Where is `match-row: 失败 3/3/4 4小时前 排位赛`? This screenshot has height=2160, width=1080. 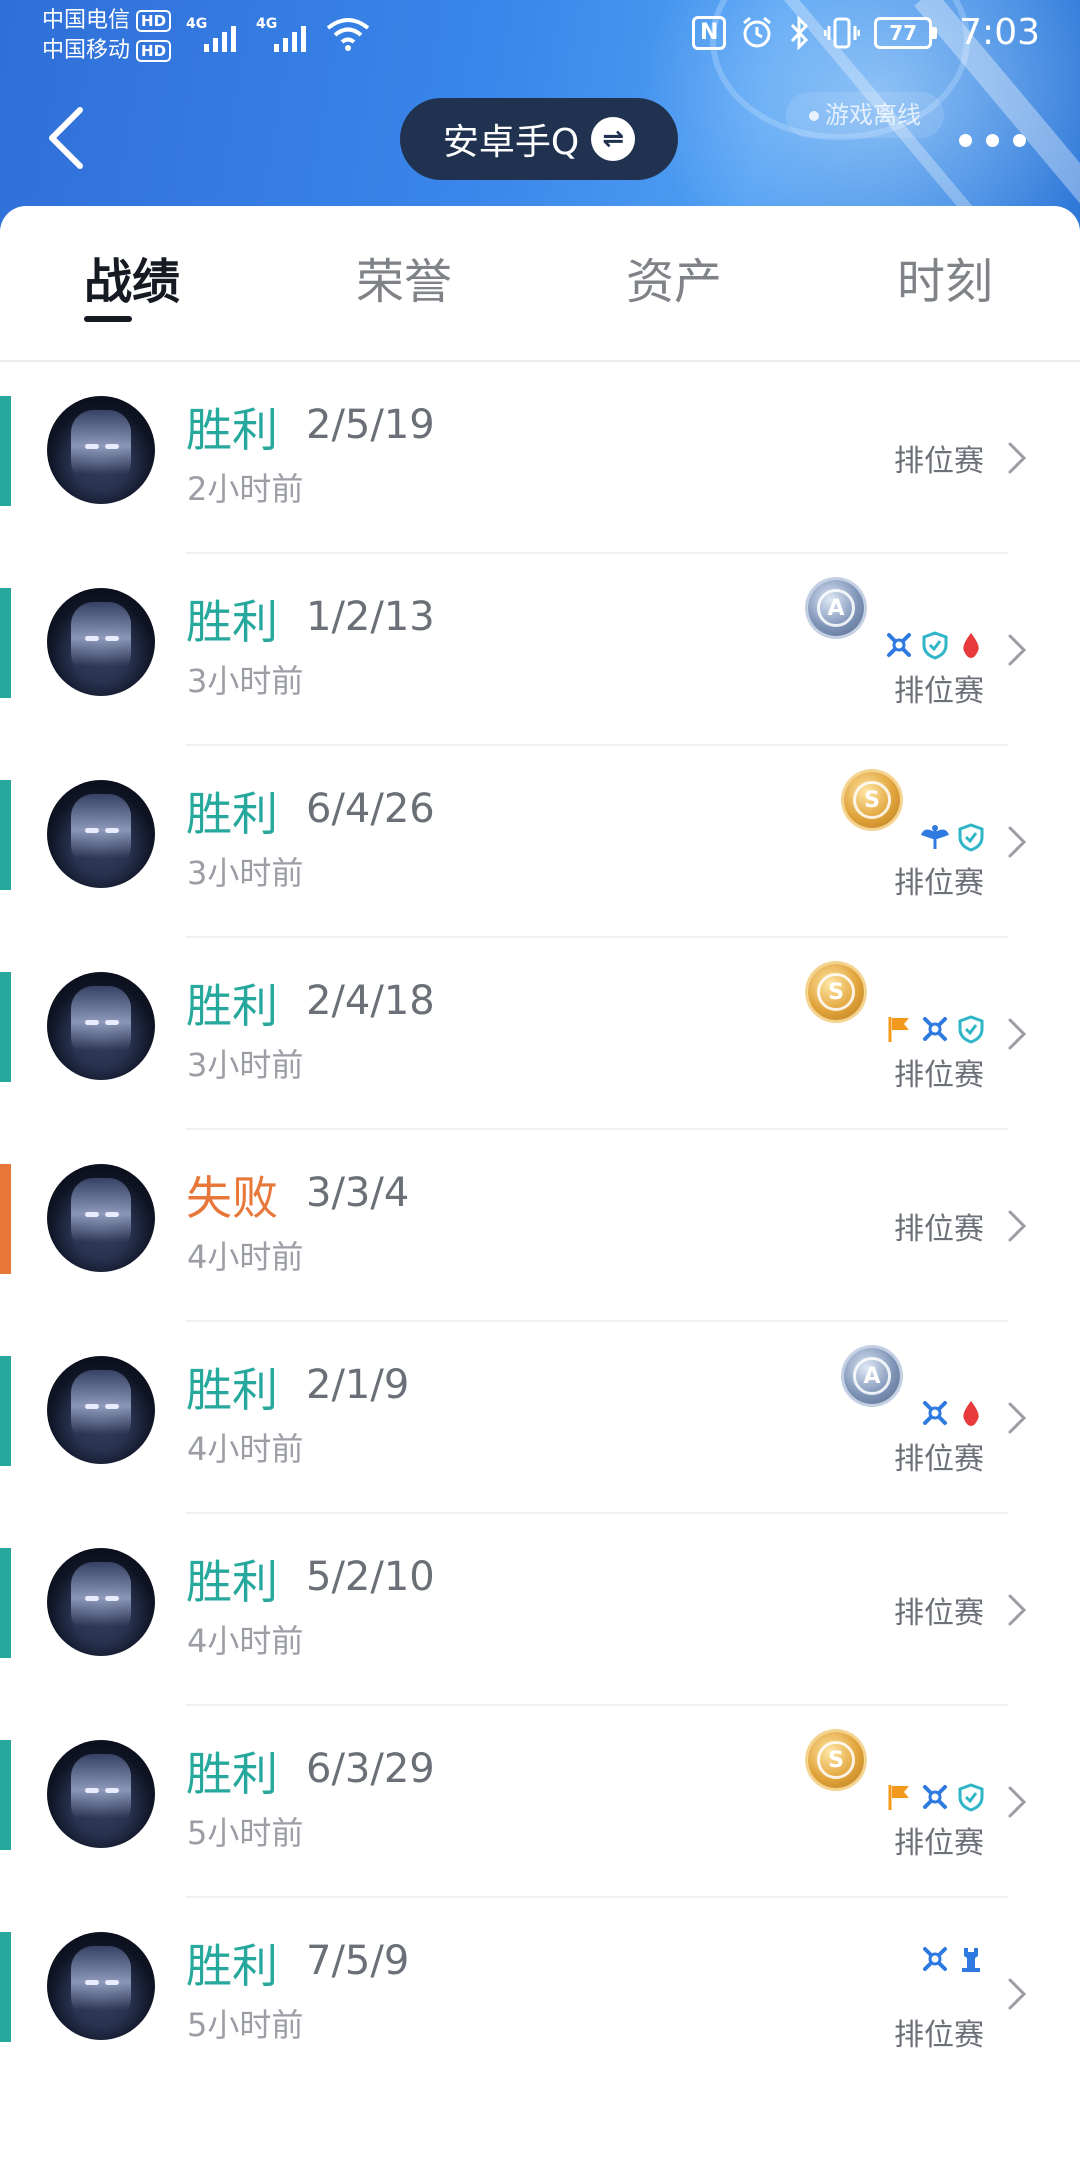
match-row: 失败 3/3/4 4小时前 排位赛 is located at coordinates (540, 1226).